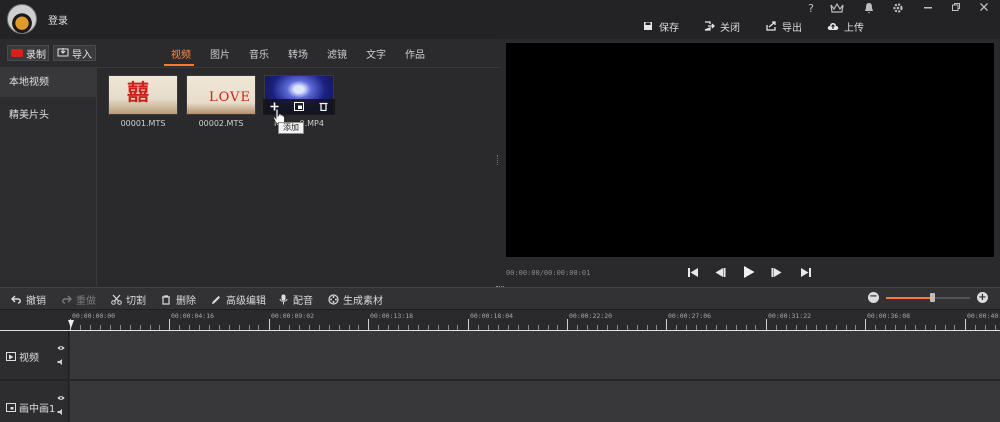  What do you see at coordinates (535, 355) in the screenshot?
I see `video-track` at bounding box center [535, 355].